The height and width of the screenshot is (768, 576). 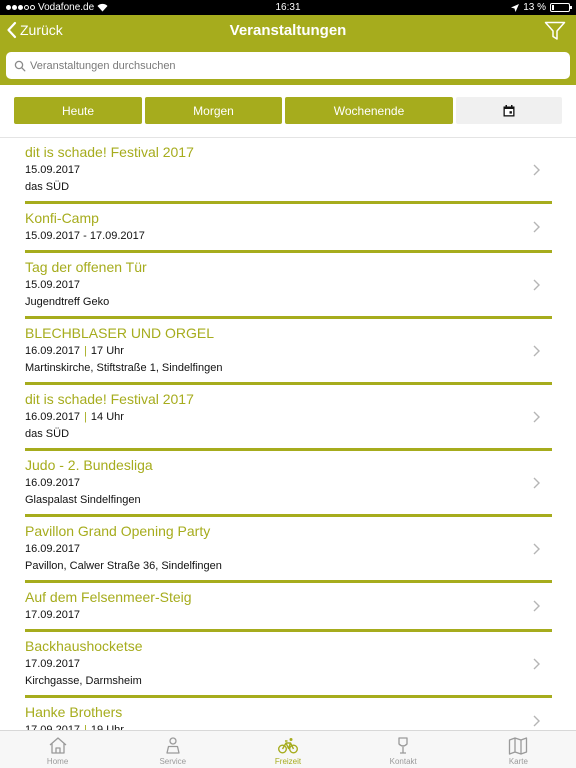 What do you see at coordinates (118, 531) in the screenshot?
I see `event-title: Pavillon Grand Opening Party` at bounding box center [118, 531].